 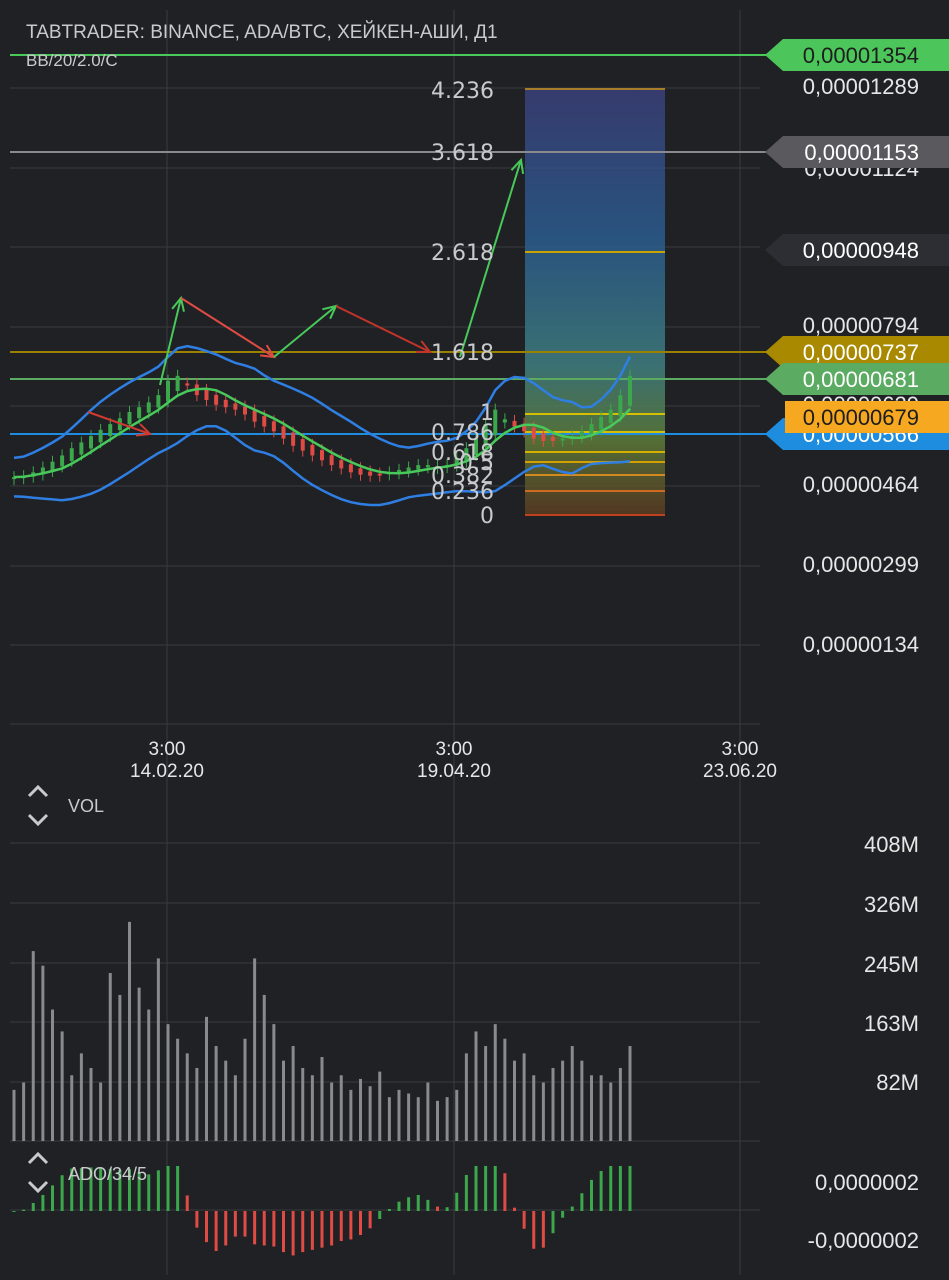 What do you see at coordinates (891, 904) in the screenshot?
I see `volume-tick-label: 326M` at bounding box center [891, 904].